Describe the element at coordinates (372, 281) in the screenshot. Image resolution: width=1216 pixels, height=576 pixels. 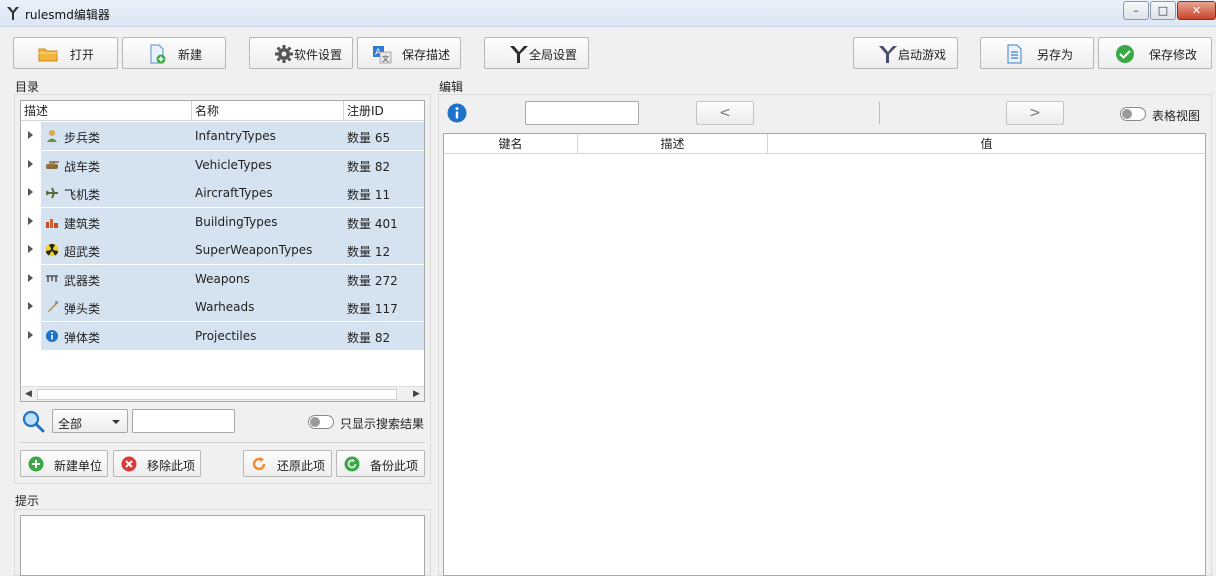
I see `row-count: 数量 272` at that location.